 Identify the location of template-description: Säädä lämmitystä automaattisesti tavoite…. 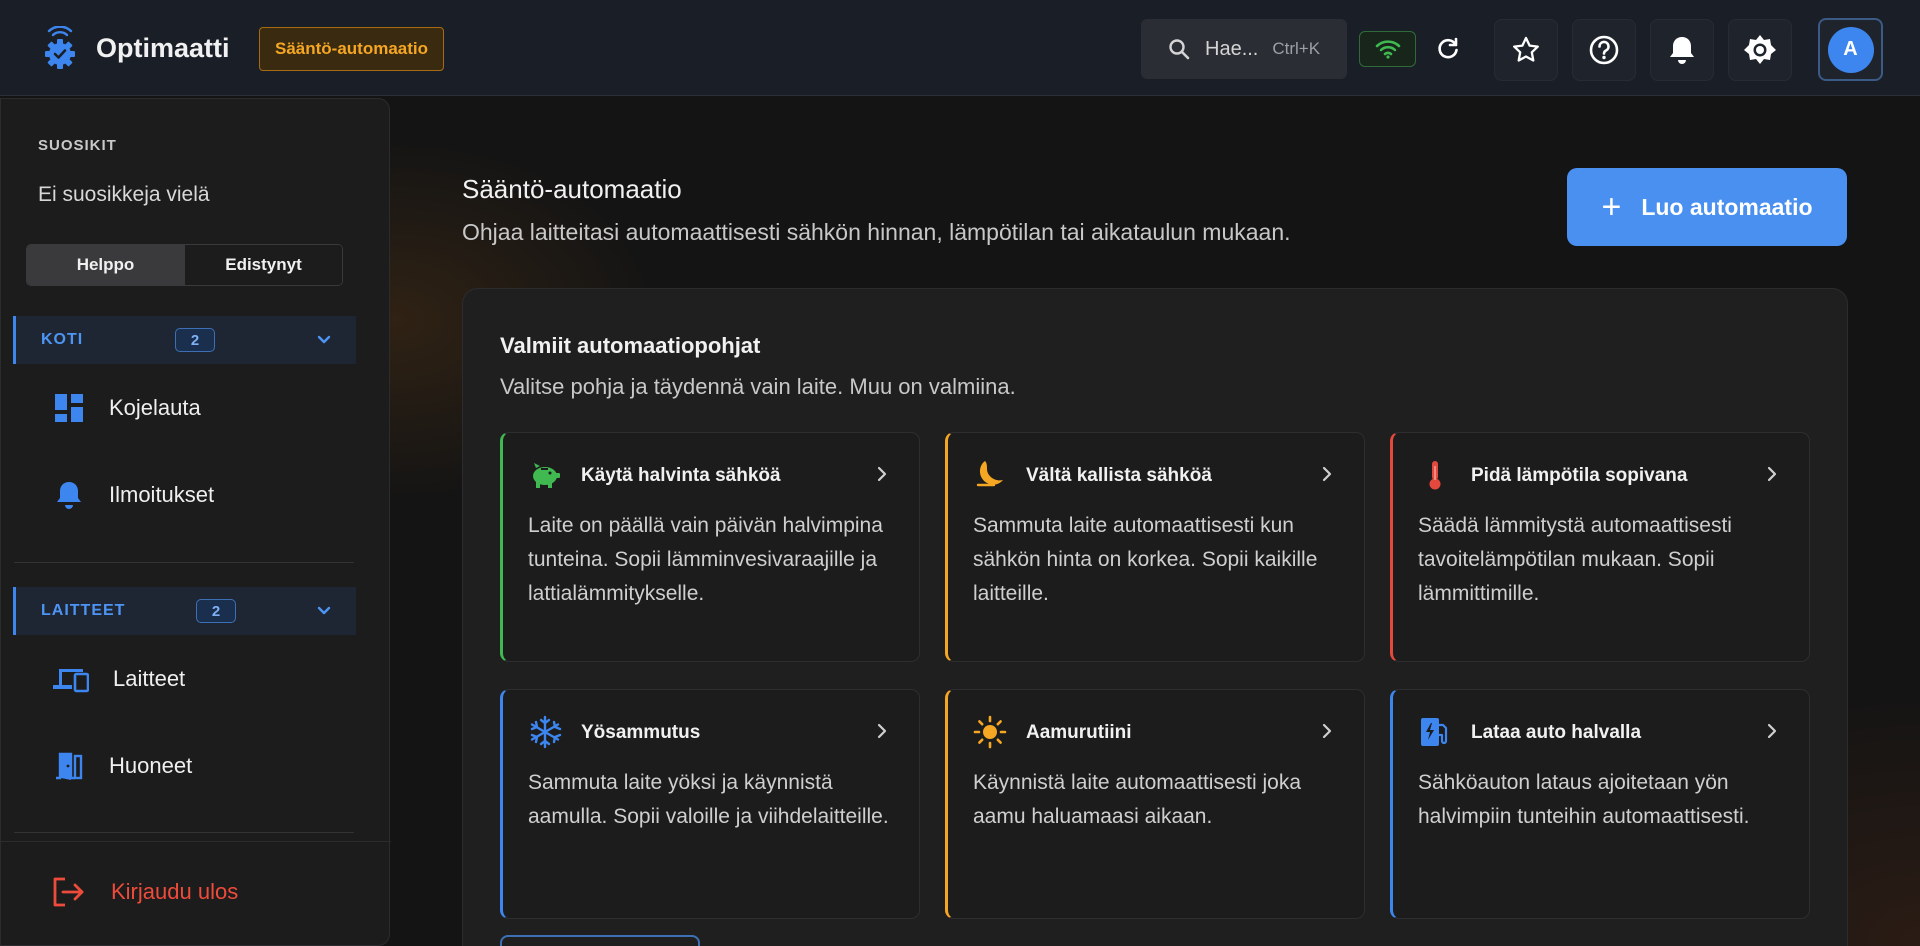
(1575, 559).